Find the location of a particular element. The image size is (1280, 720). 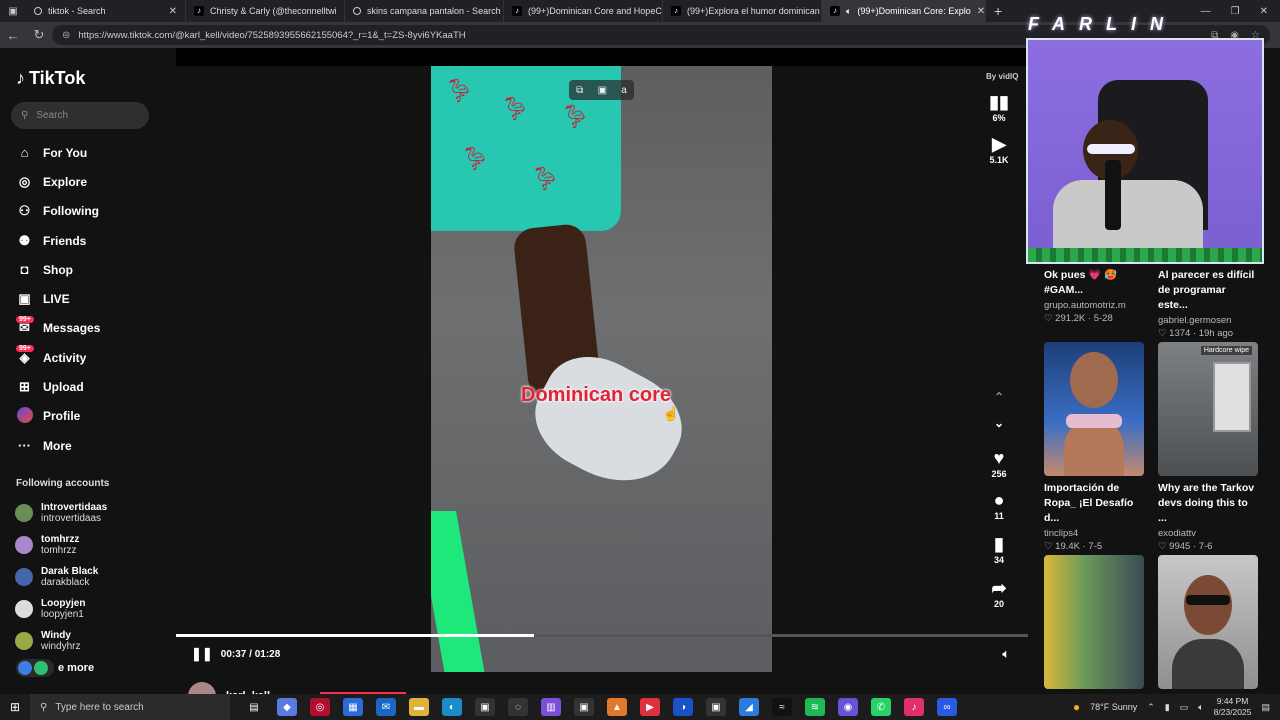

app-icon: ◑ is located at coordinates (683, 707).